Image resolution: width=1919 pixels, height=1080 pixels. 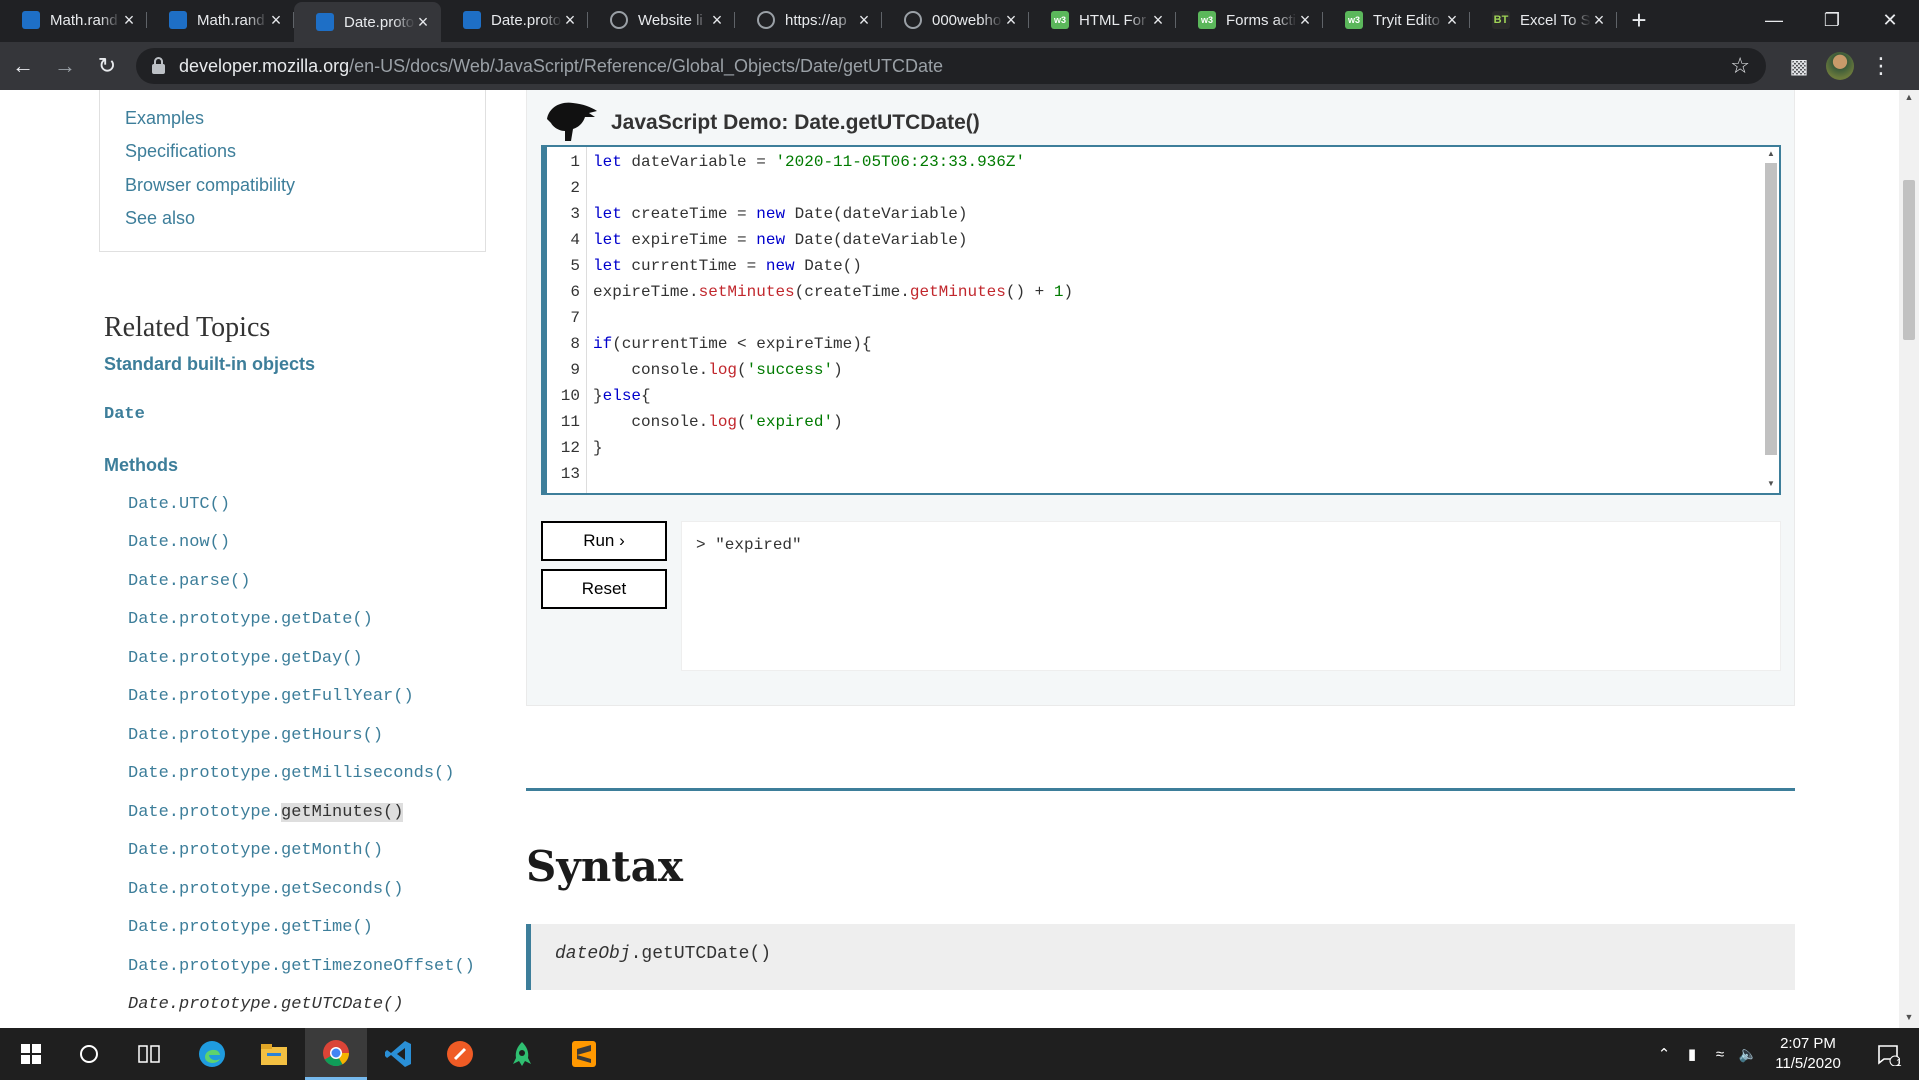 I want to click on method-link: Date.prototype.getTimezoneOffset(), so click(x=301, y=966).